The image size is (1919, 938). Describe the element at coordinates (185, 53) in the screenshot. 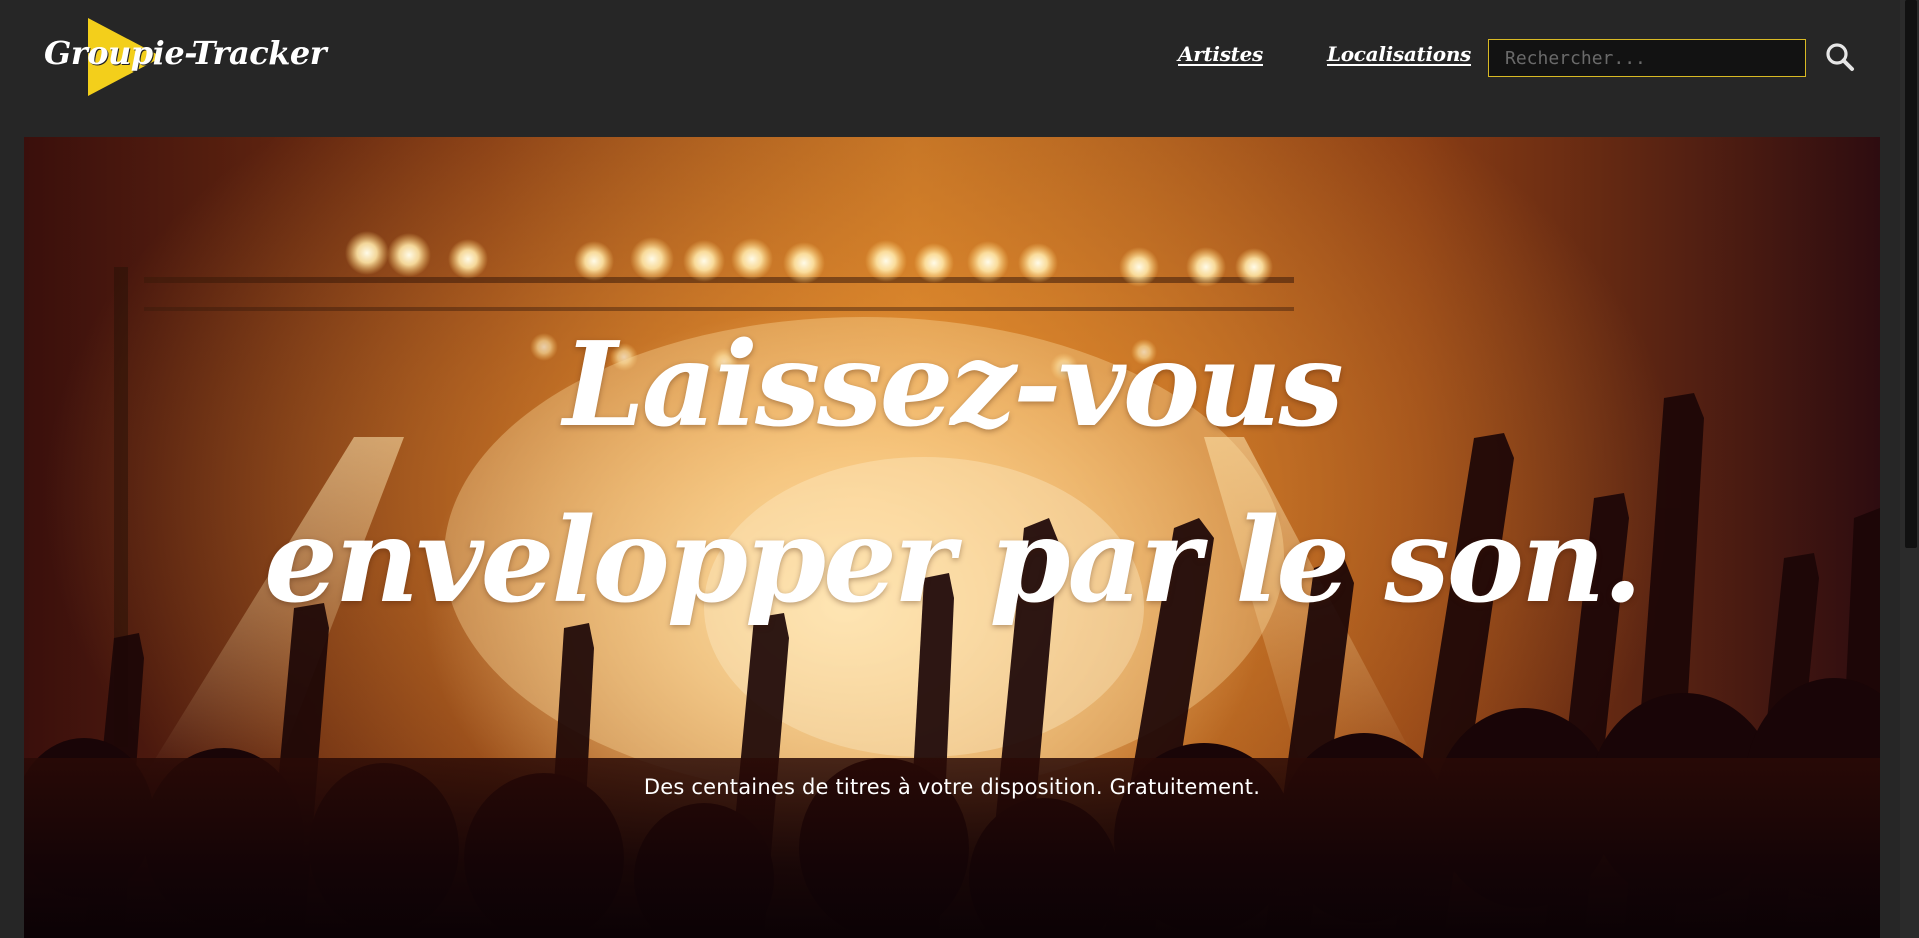

I see `logo-text: Groupie-Tracker` at that location.